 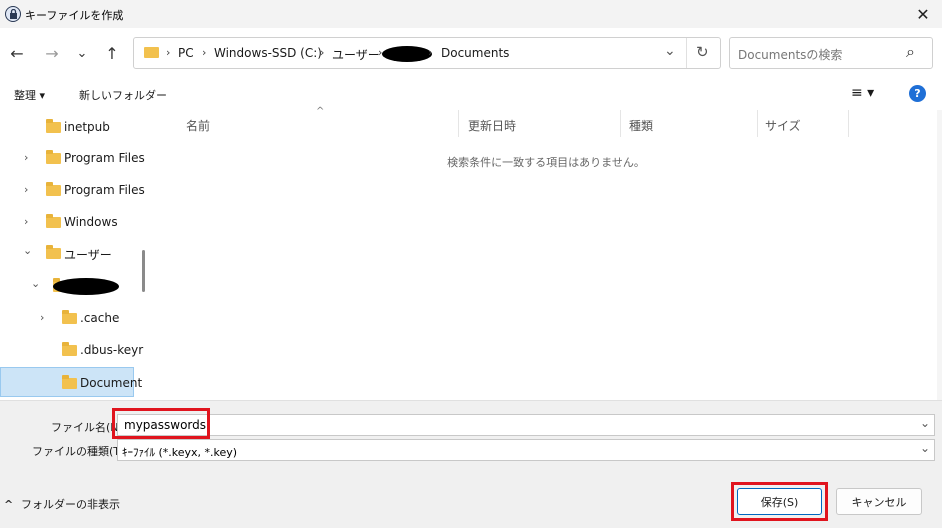 I want to click on sort-ascending-icon: ^, so click(x=320, y=111).